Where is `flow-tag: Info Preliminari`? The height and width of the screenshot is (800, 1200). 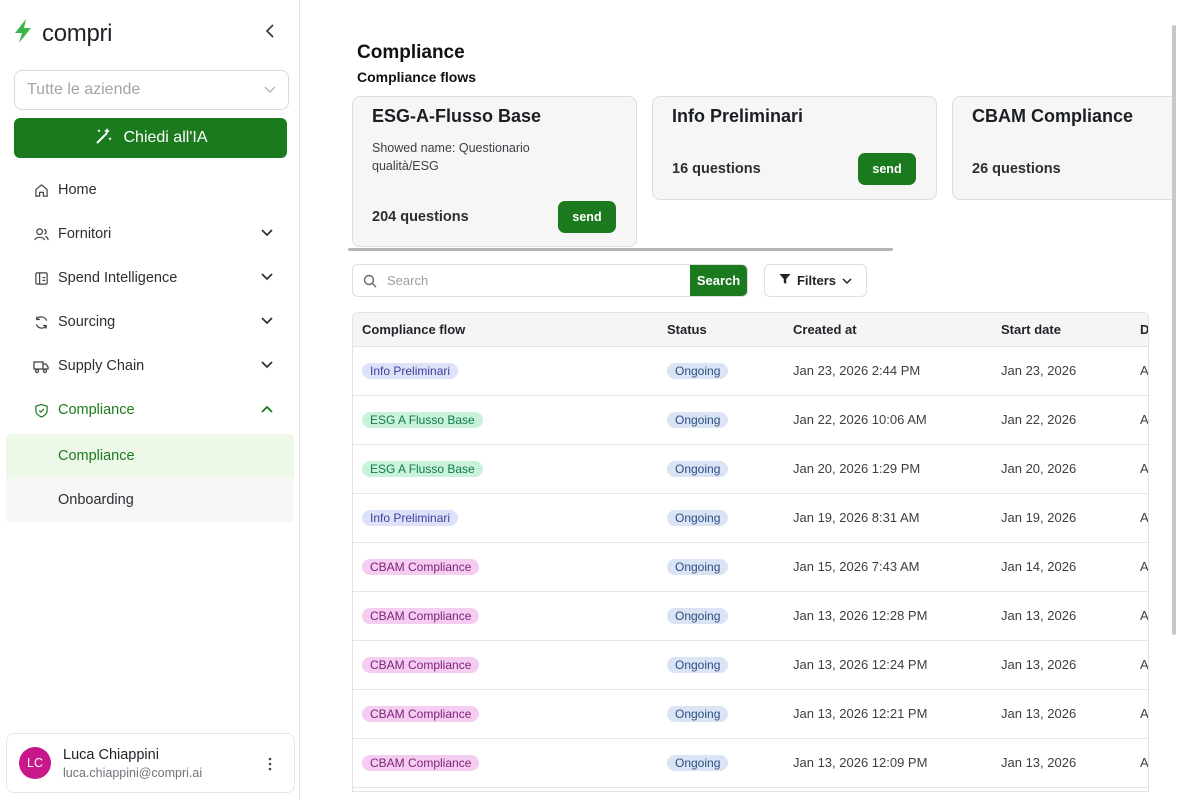 flow-tag: Info Preliminari is located at coordinates (410, 517).